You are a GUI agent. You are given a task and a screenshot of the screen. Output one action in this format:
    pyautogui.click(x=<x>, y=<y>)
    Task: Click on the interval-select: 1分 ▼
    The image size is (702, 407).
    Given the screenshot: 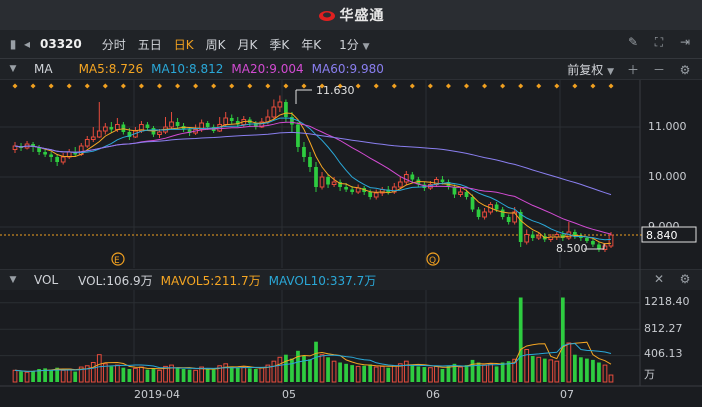 What is the action you would take?
    pyautogui.click(x=354, y=44)
    